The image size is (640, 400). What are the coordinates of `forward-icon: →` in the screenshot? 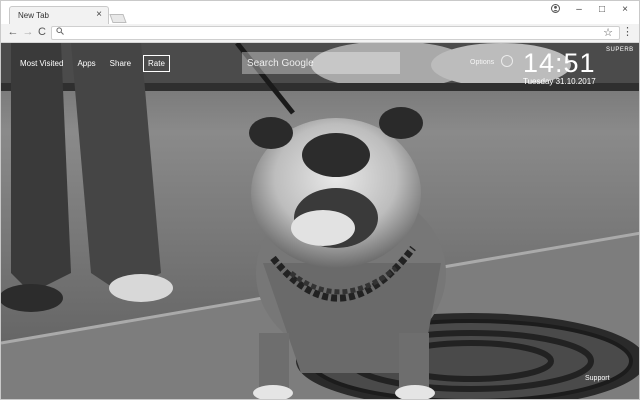 It's located at (28, 32).